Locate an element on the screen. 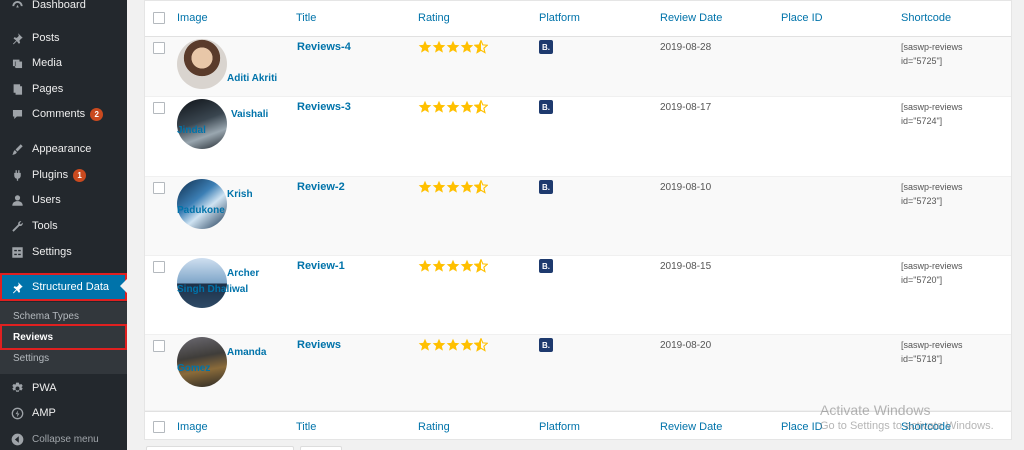  menu-structured-data: Structured Data is located at coordinates (63, 287).